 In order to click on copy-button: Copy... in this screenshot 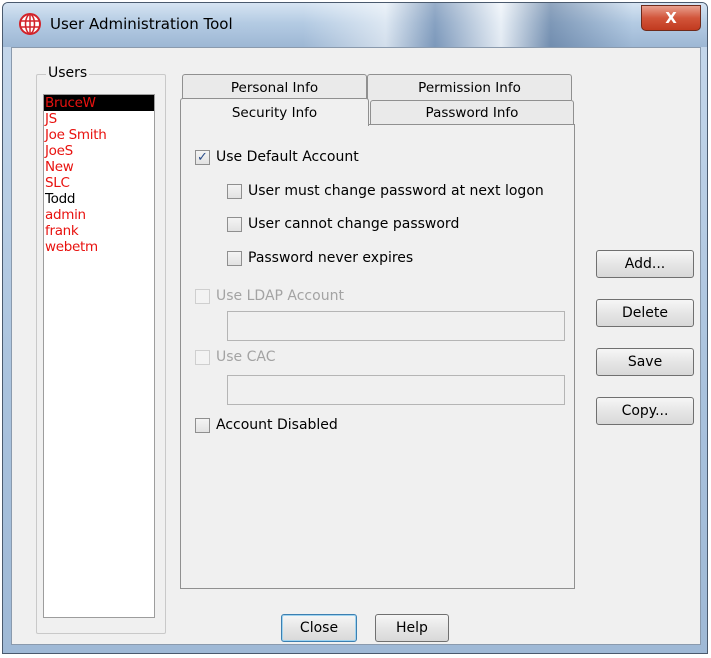, I will do `click(645, 411)`.